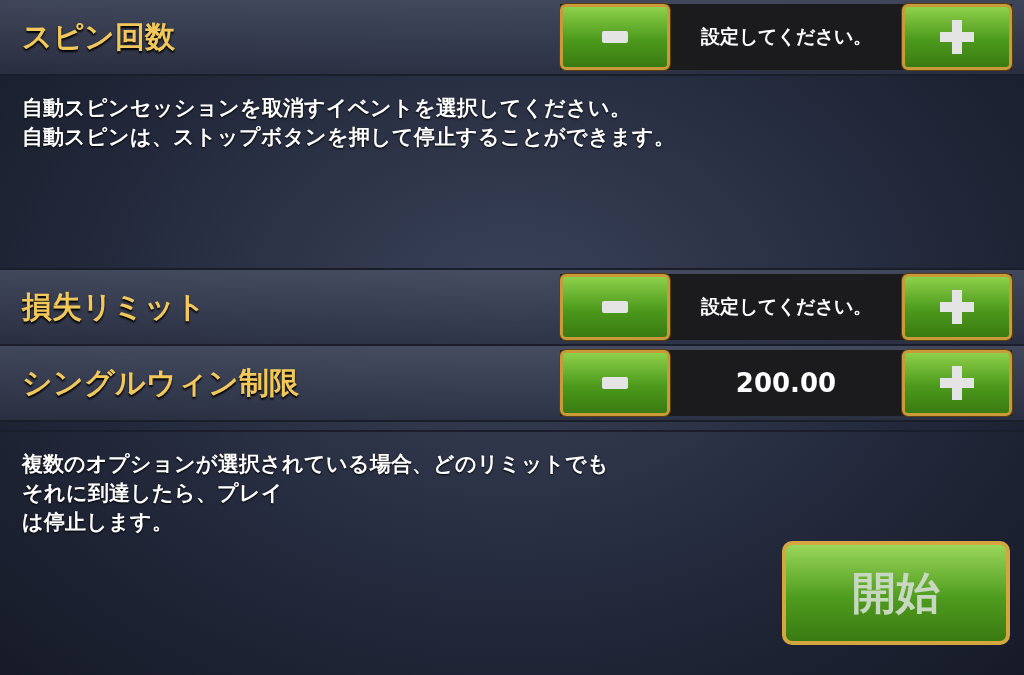  What do you see at coordinates (153, 493) in the screenshot?
I see `note-text: それに到達したら、プレイ` at bounding box center [153, 493].